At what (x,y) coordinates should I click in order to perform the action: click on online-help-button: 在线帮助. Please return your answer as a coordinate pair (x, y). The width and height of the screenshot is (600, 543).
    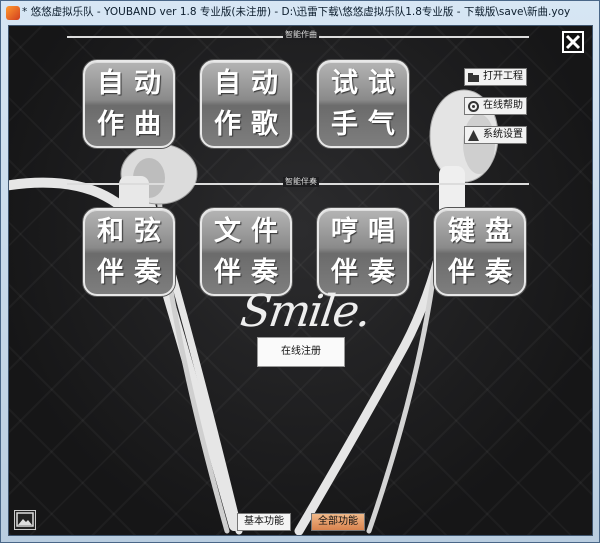
    Looking at the image, I should click on (495, 106).